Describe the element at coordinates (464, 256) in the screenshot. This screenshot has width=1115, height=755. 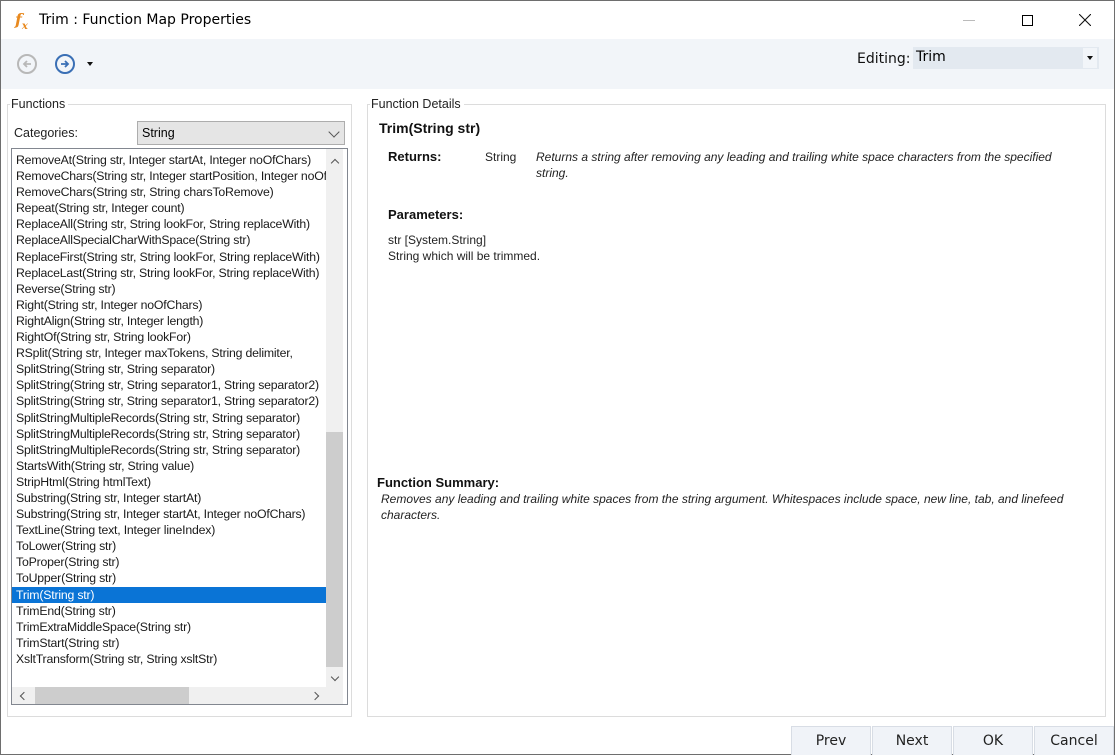
I see `parameter-description: String which will be trimmed.` at that location.